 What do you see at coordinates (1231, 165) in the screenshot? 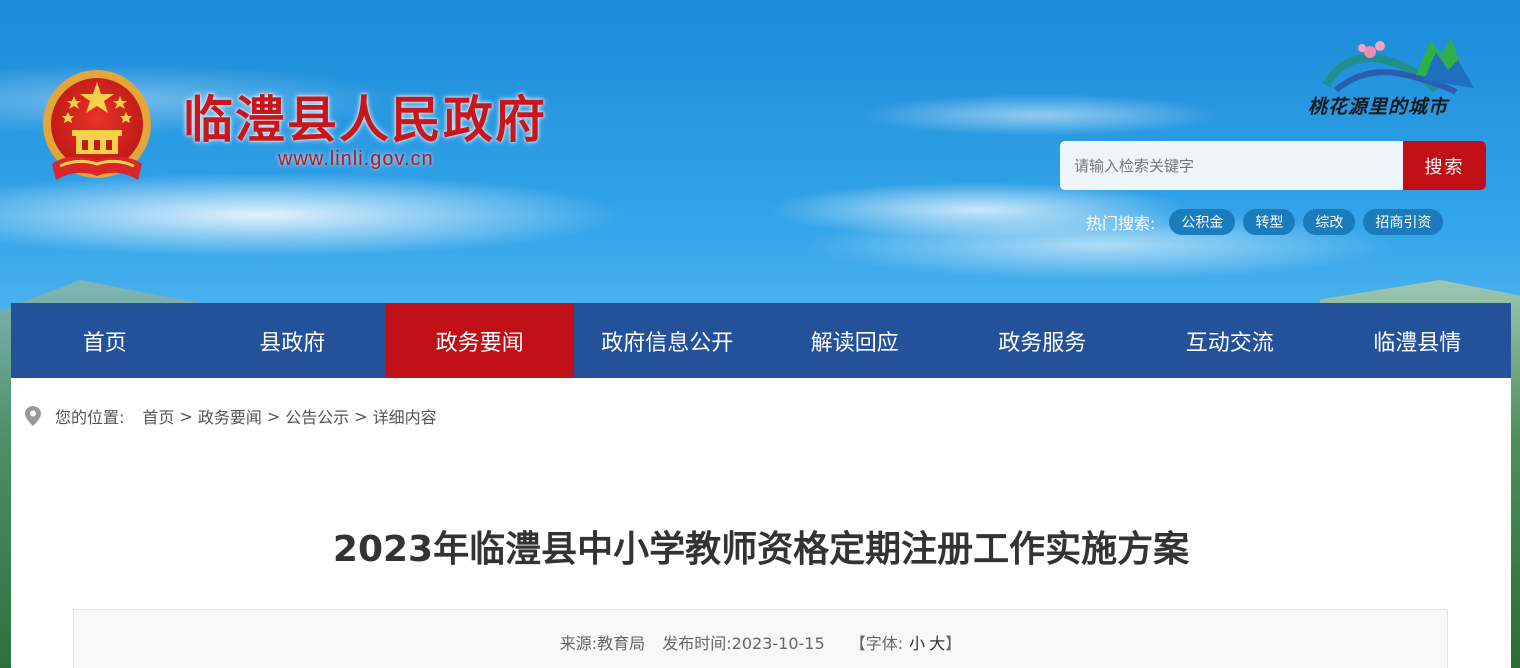
I see `search-input` at bounding box center [1231, 165].